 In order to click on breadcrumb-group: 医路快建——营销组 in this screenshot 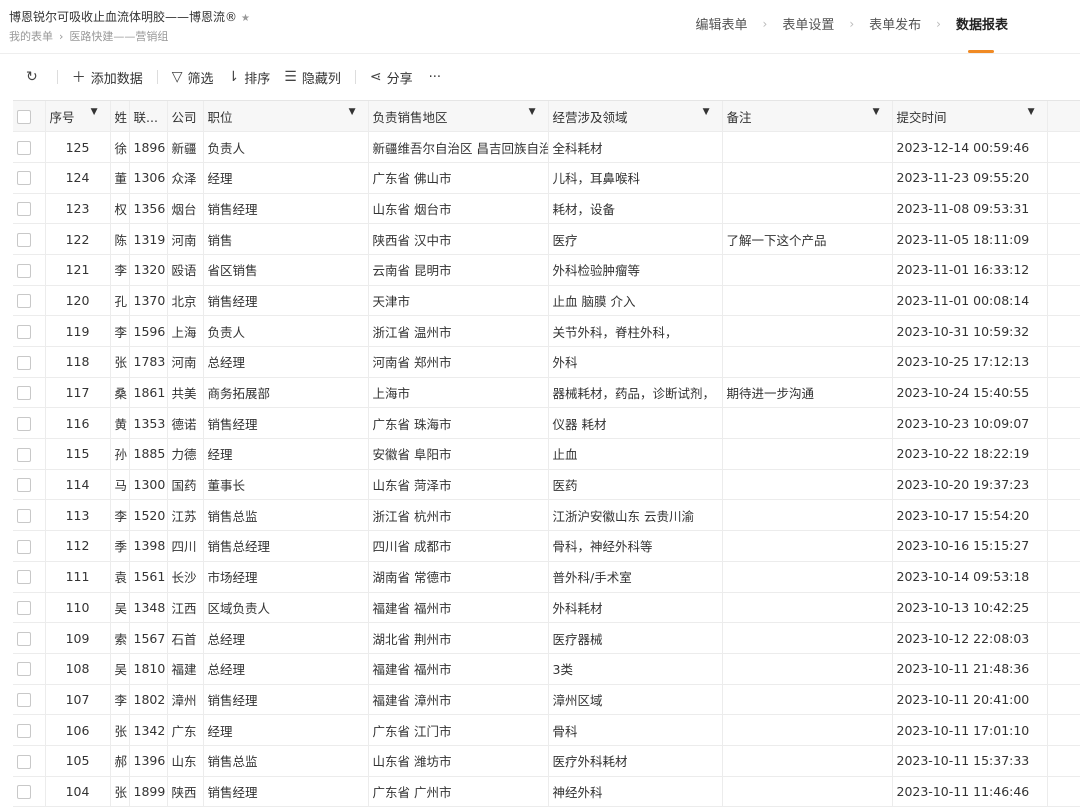, I will do `click(118, 36)`.